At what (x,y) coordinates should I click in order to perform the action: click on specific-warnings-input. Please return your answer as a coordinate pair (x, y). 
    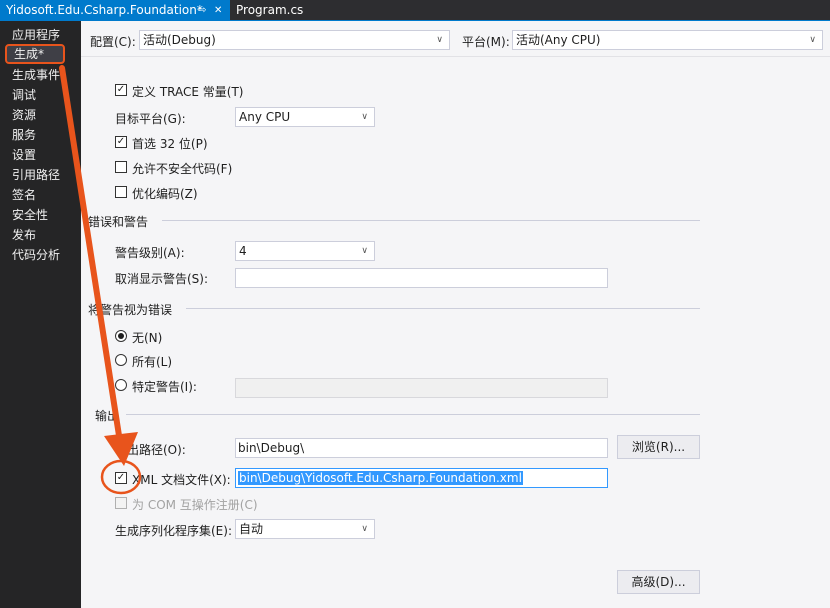
    Looking at the image, I should click on (421, 388).